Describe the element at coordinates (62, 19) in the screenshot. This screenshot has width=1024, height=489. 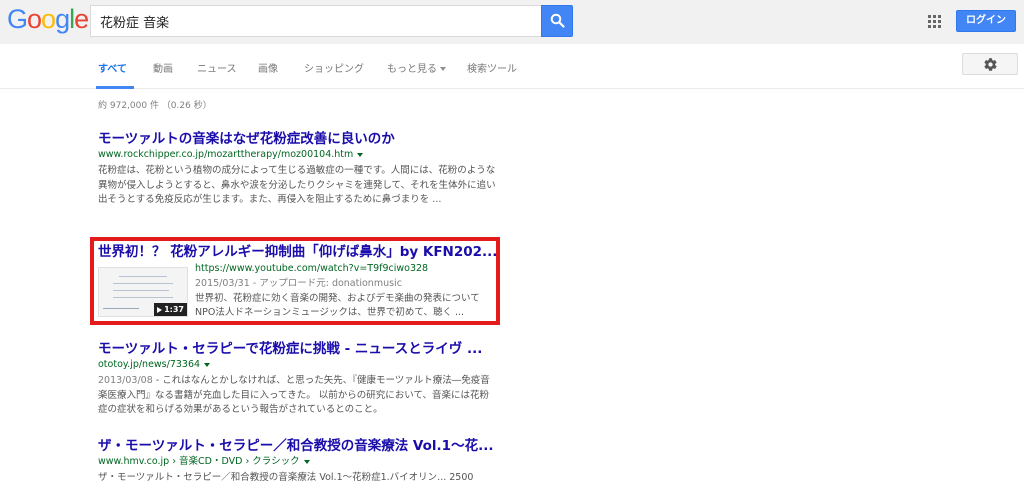
I see `logo-letter: g` at that location.